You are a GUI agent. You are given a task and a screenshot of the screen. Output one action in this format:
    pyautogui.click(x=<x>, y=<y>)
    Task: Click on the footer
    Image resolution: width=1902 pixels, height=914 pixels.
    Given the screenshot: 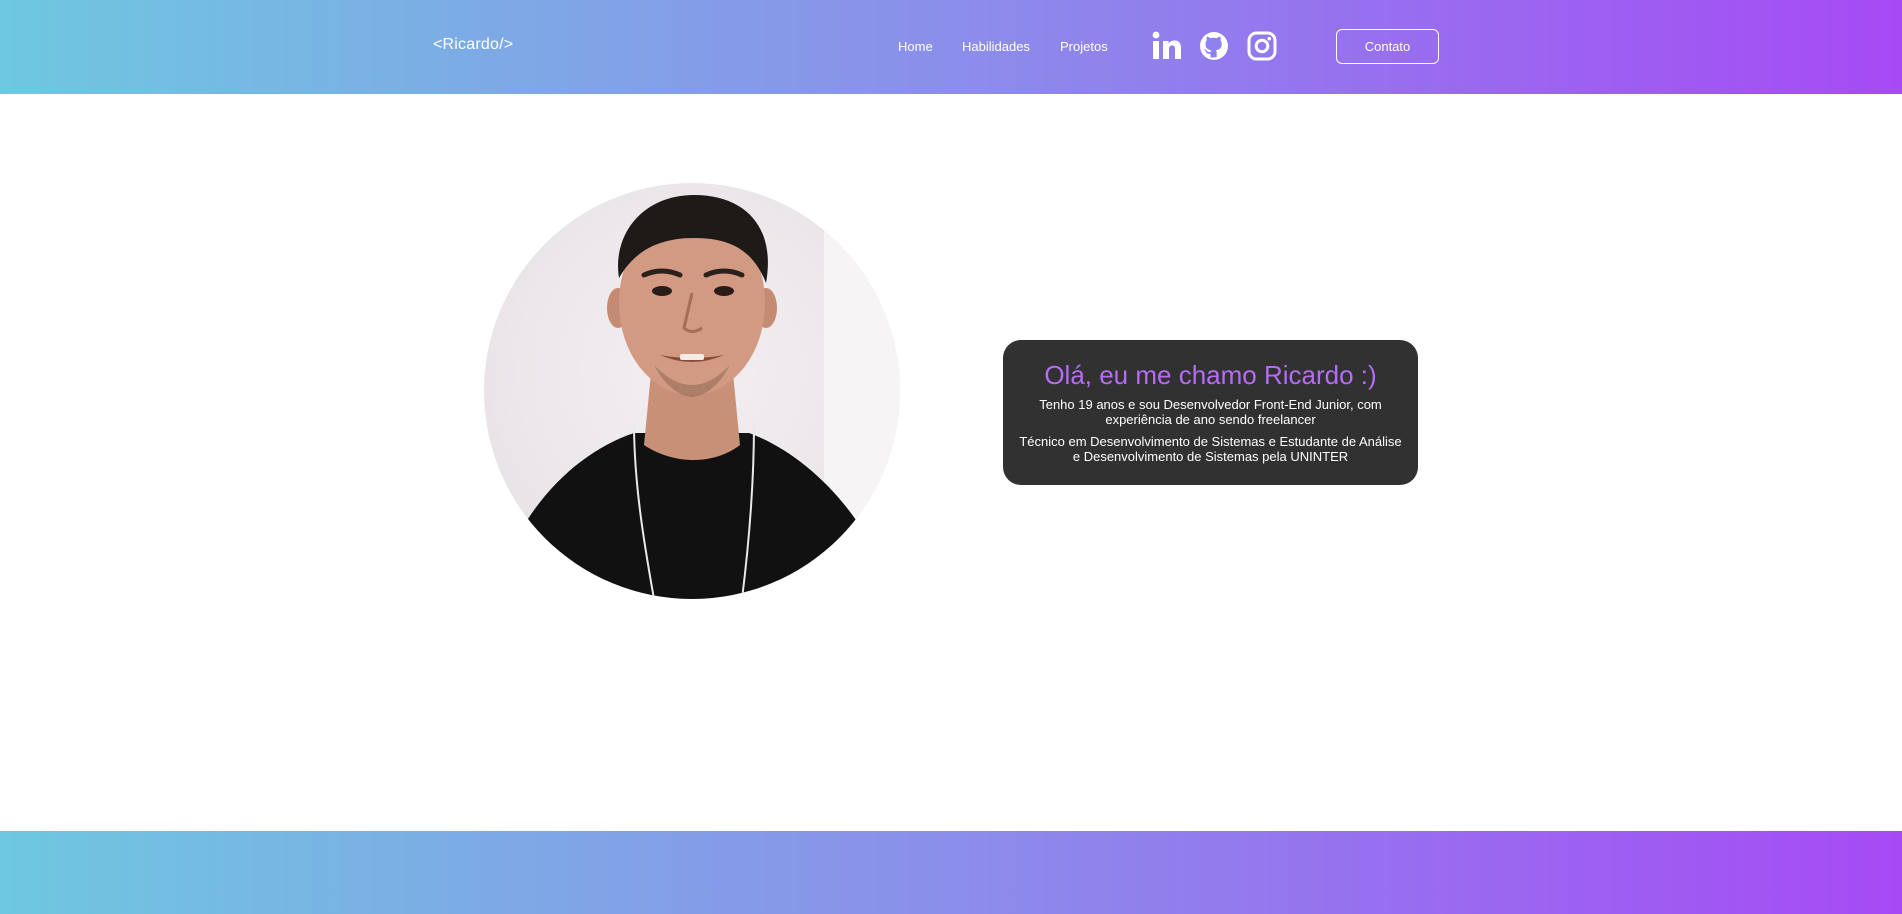 What is the action you would take?
    pyautogui.click(x=951, y=872)
    